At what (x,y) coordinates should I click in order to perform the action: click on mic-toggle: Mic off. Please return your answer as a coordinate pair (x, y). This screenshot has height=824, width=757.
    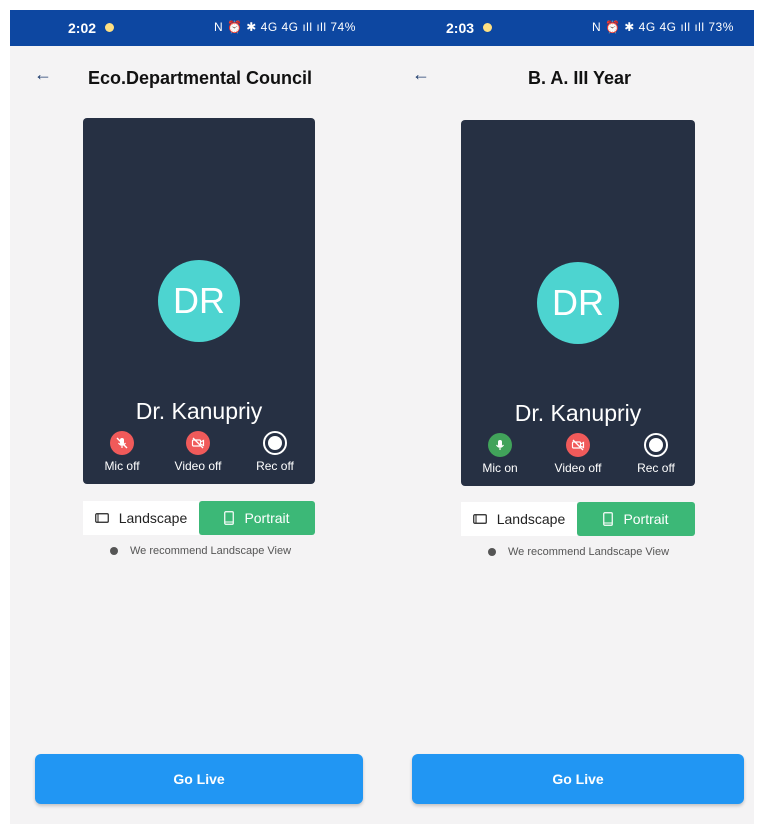
    Looking at the image, I should click on (122, 452).